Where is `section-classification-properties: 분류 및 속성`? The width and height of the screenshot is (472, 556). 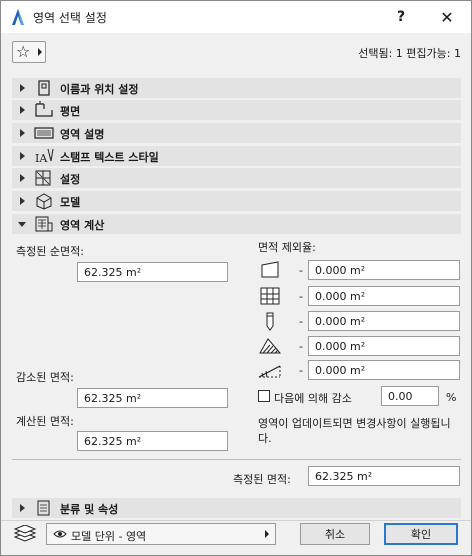
section-classification-properties: 분류 및 속성 is located at coordinates (236, 508).